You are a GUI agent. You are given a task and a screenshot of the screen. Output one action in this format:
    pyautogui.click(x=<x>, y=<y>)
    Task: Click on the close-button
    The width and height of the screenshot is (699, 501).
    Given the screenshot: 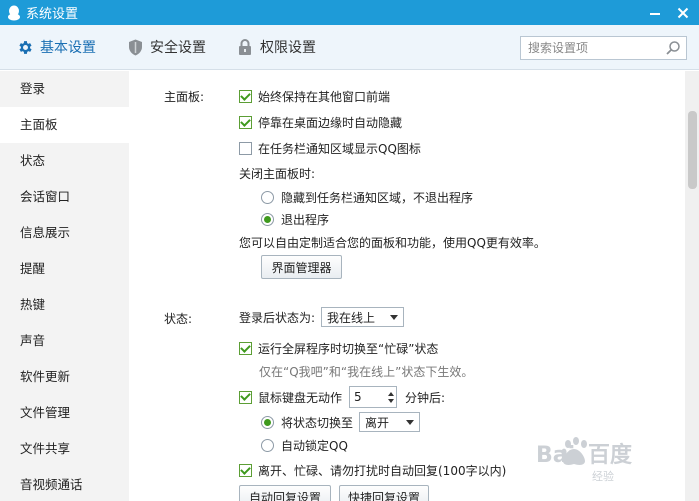 What is the action you would take?
    pyautogui.click(x=683, y=12)
    